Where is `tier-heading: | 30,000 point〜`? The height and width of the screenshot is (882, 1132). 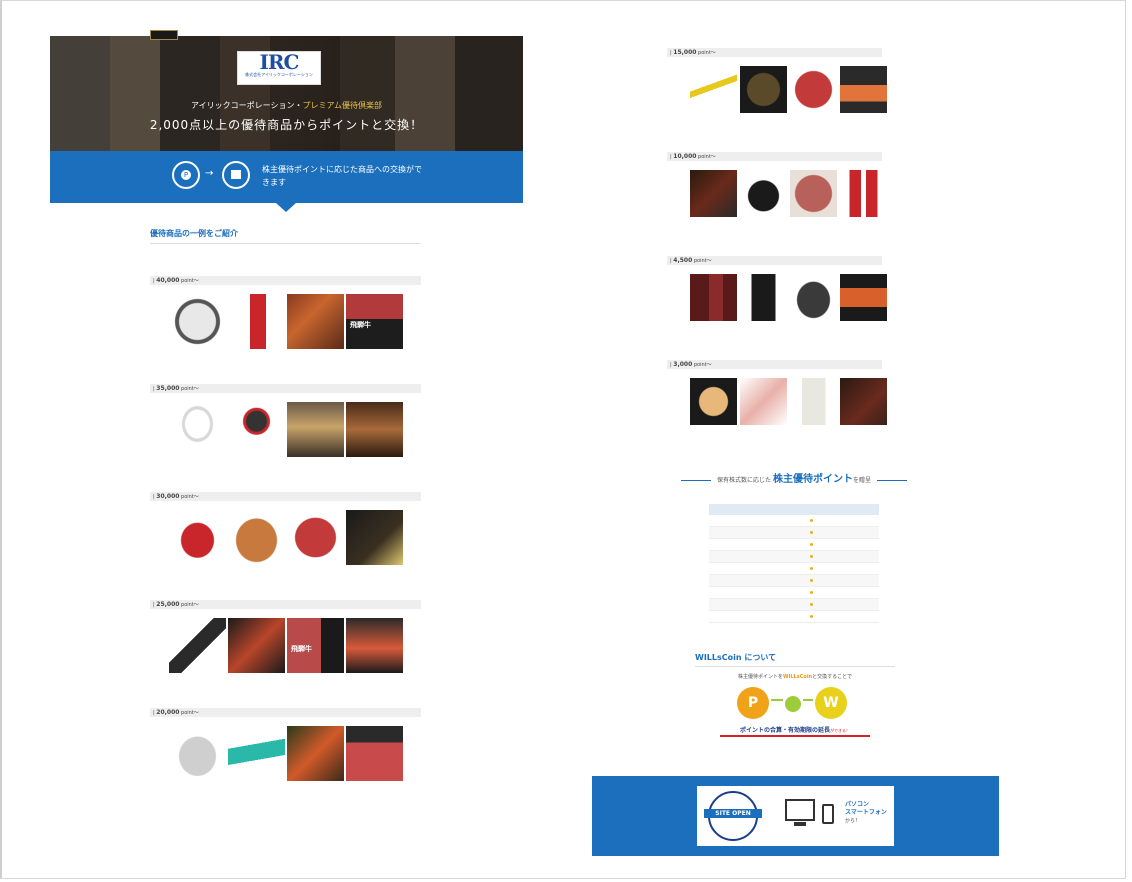 tier-heading: | 30,000 point〜 is located at coordinates (285, 496).